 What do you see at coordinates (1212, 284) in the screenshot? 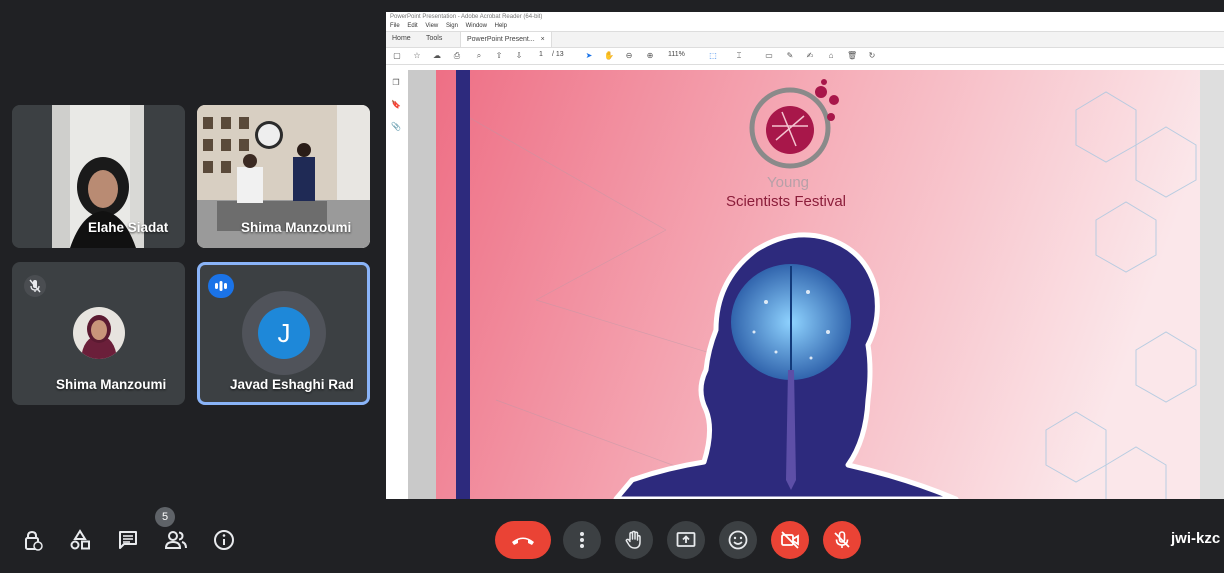
I see `reader-scrollbar` at bounding box center [1212, 284].